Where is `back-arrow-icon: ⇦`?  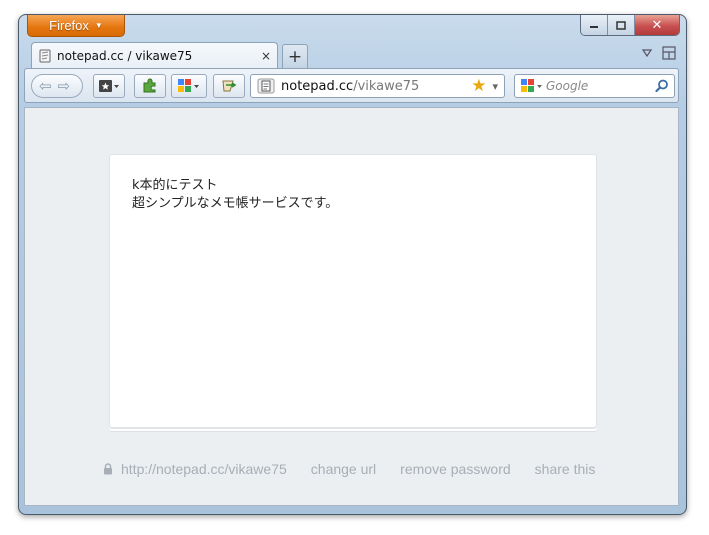 back-arrow-icon: ⇦ is located at coordinates (45, 86).